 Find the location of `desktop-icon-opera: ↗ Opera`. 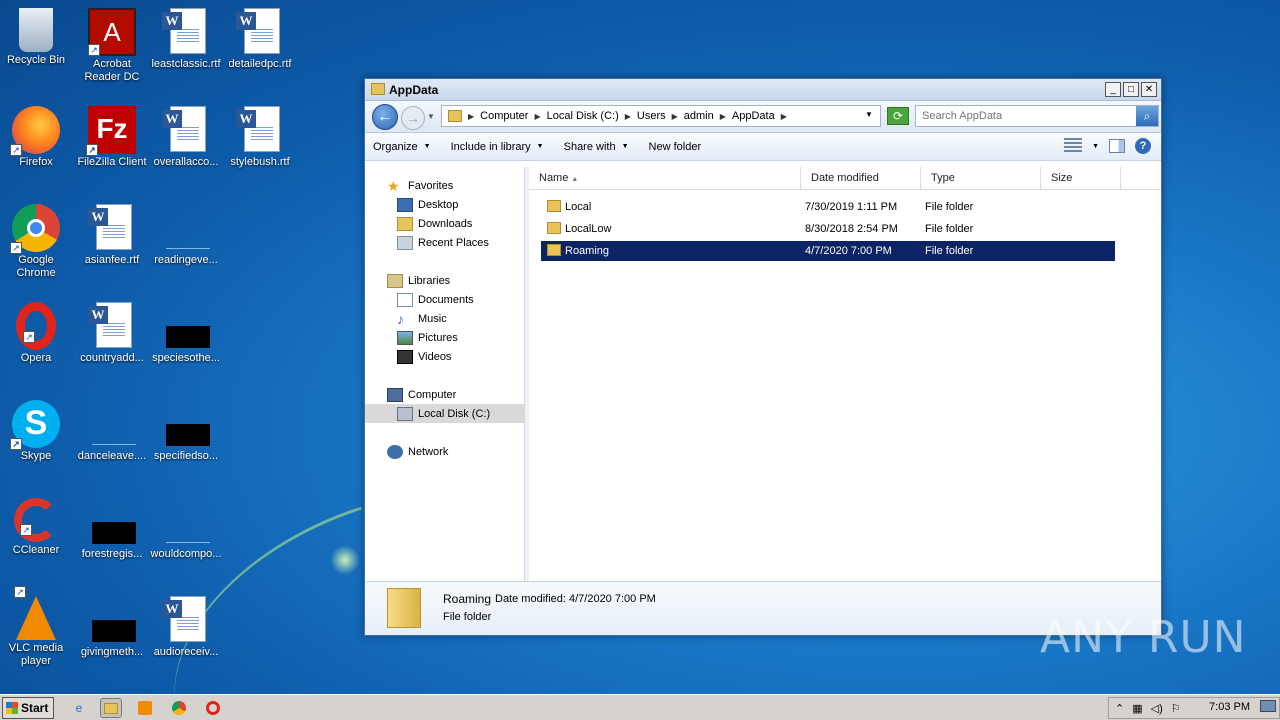

desktop-icon-opera: ↗ Opera is located at coordinates (36, 341).